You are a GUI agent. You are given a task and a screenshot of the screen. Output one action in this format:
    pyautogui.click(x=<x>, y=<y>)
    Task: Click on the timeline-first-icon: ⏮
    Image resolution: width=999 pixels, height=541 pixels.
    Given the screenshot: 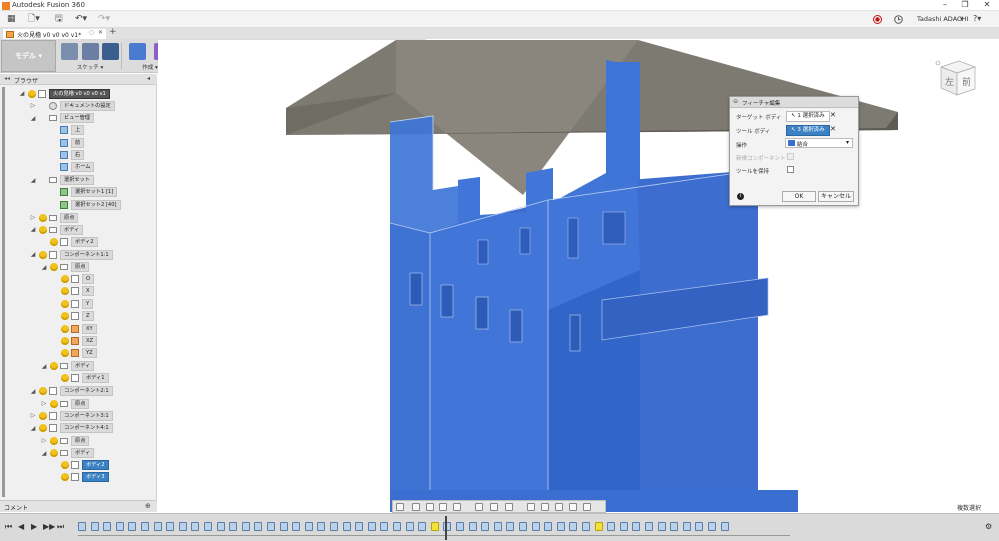 What is the action you would take?
    pyautogui.click(x=8, y=527)
    